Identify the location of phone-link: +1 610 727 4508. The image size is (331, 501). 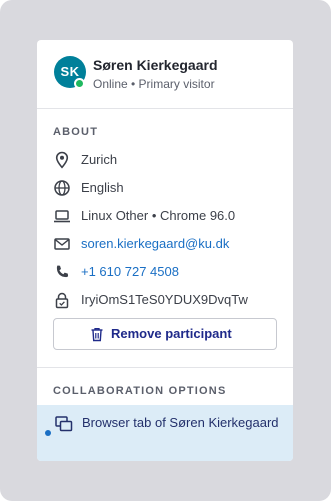
(130, 271).